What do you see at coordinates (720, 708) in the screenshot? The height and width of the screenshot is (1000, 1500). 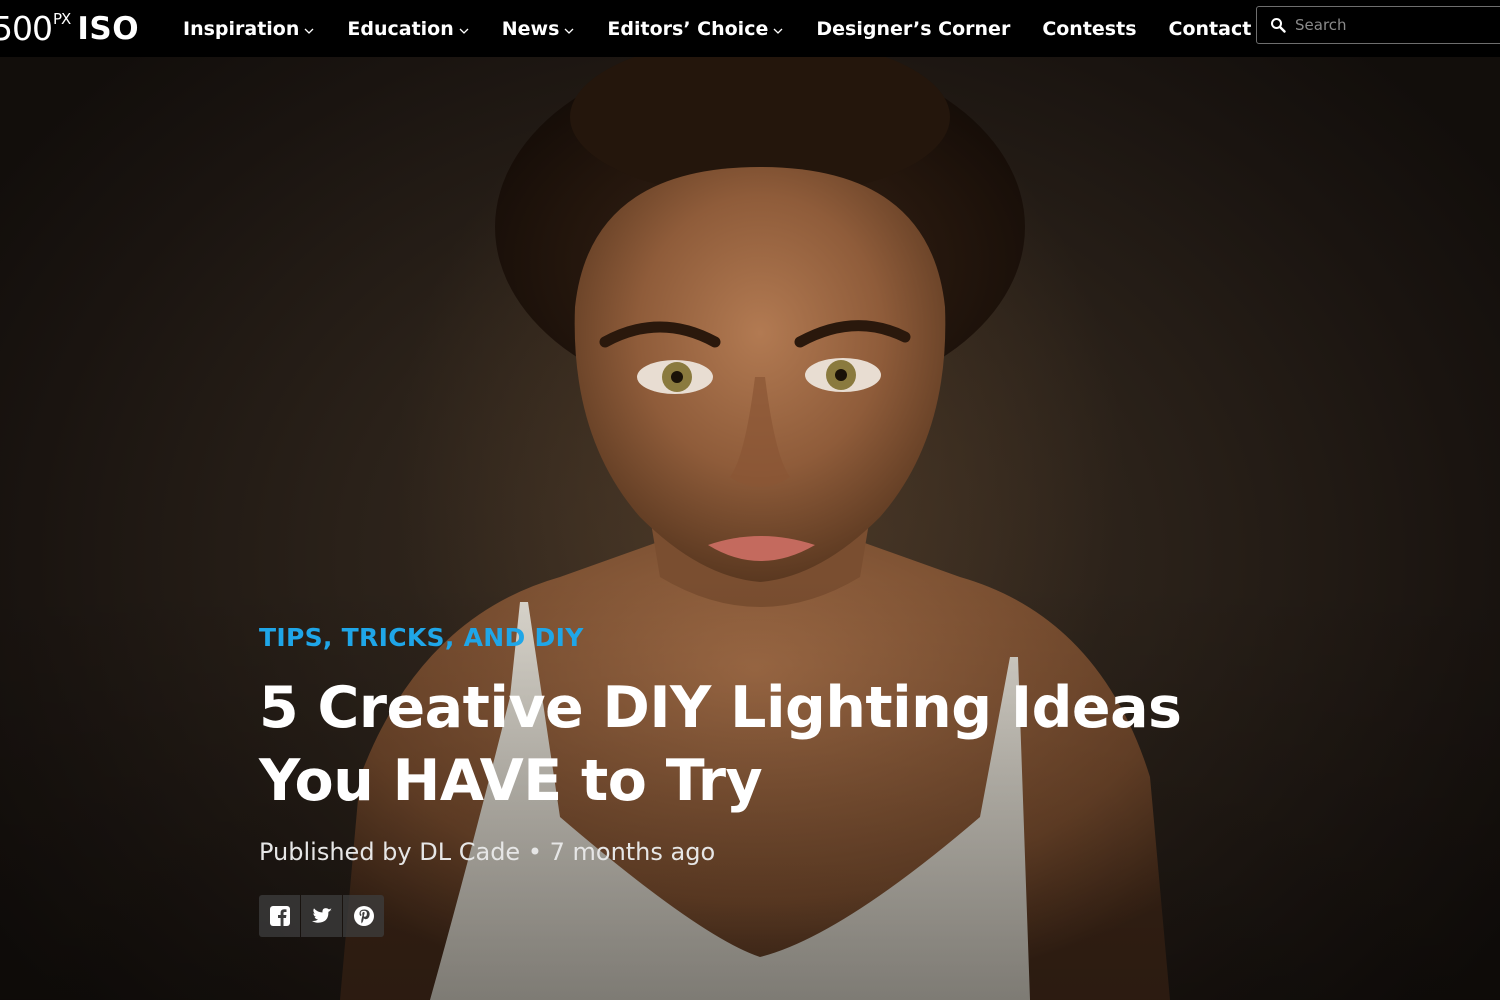 I see `headline-line-1: 5 Creative DIY Lighting Ideas` at bounding box center [720, 708].